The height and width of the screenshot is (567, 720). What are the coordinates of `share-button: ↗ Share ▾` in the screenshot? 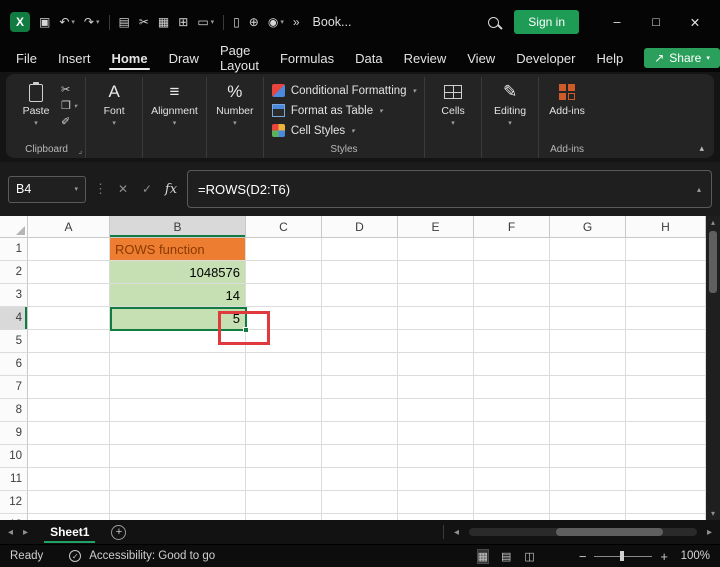 It's located at (682, 58).